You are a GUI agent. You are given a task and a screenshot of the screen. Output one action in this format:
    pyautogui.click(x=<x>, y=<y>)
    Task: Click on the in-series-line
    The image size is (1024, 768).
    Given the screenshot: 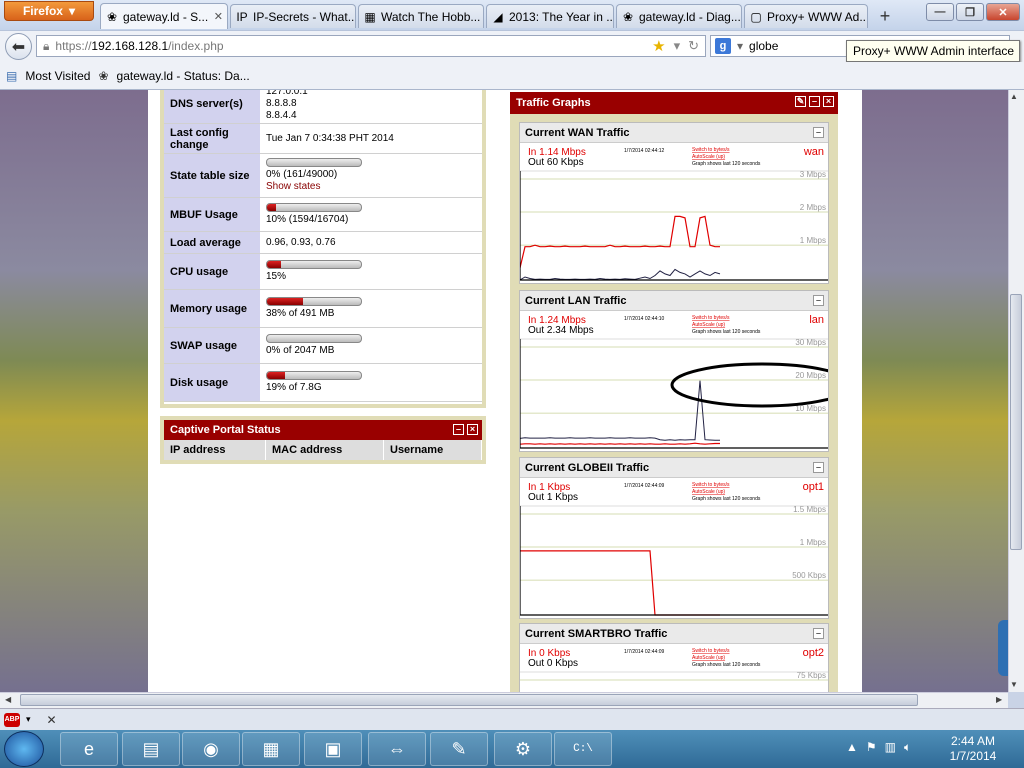 What is the action you would take?
    pyautogui.click(x=620, y=443)
    